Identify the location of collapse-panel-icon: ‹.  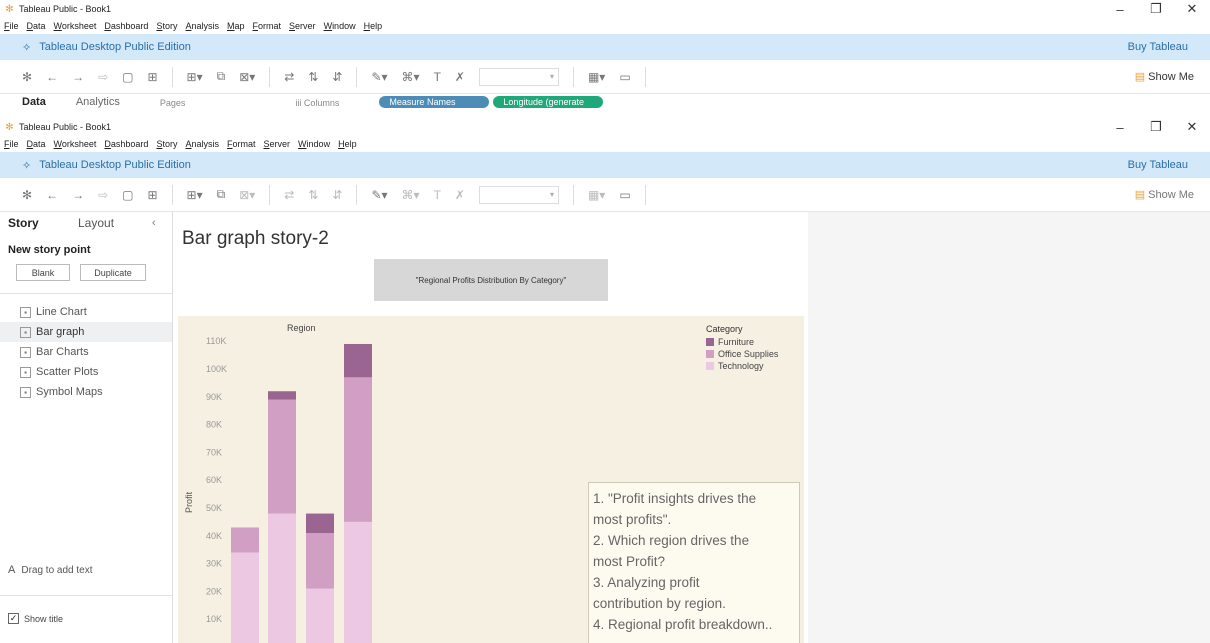
(154, 223).